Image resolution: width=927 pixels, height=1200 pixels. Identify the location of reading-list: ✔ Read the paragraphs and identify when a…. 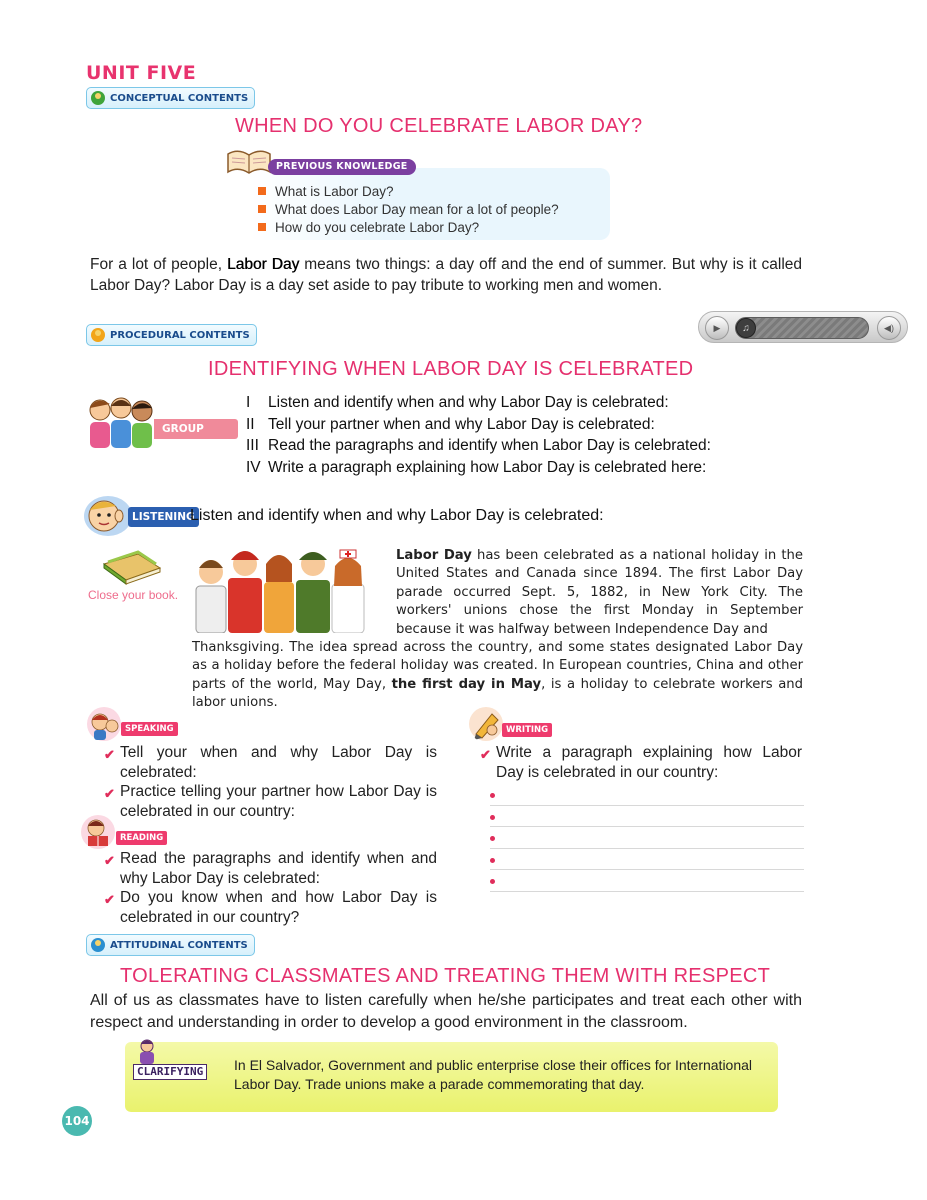
(270, 888).